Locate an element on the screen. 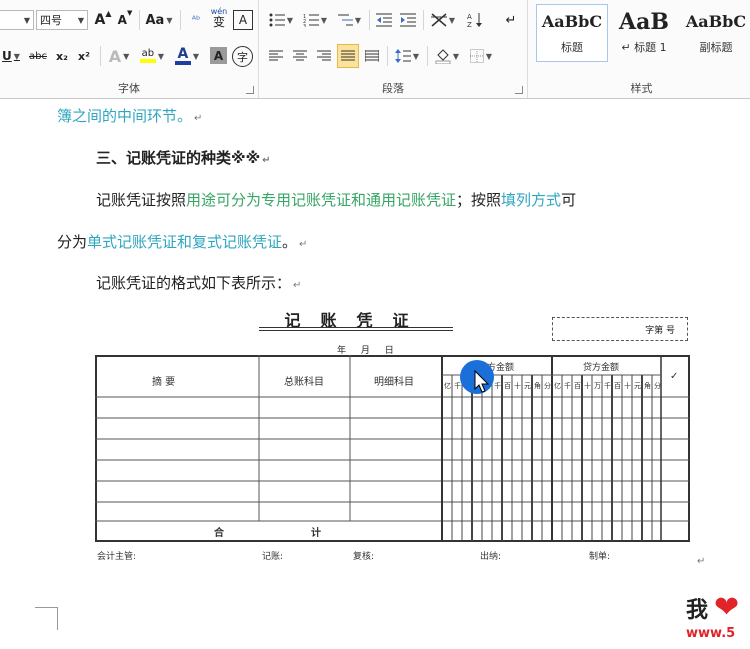 The width and height of the screenshot is (750, 649). multilevel-list-button: ▼ is located at coordinates (349, 20).